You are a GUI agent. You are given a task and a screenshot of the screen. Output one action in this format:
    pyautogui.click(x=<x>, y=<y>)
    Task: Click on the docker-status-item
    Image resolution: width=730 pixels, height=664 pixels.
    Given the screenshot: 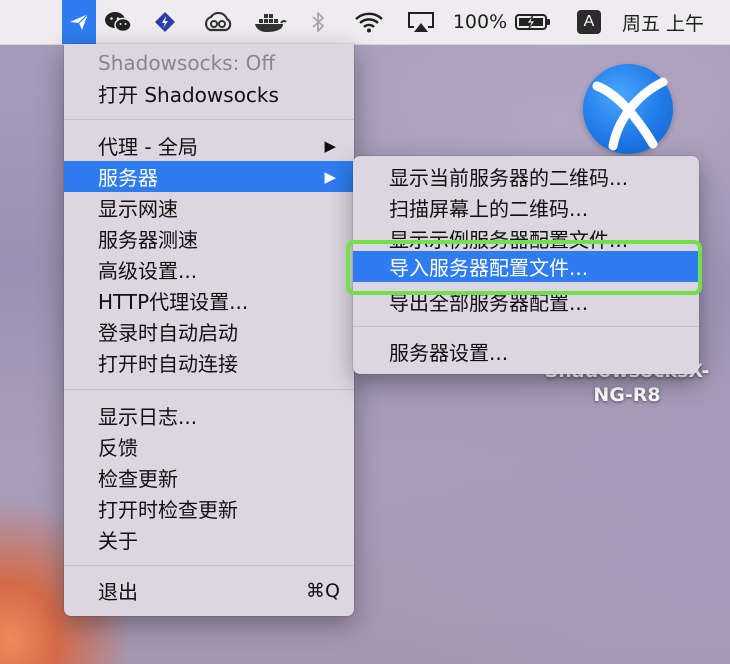 What is the action you would take?
    pyautogui.click(x=270, y=22)
    